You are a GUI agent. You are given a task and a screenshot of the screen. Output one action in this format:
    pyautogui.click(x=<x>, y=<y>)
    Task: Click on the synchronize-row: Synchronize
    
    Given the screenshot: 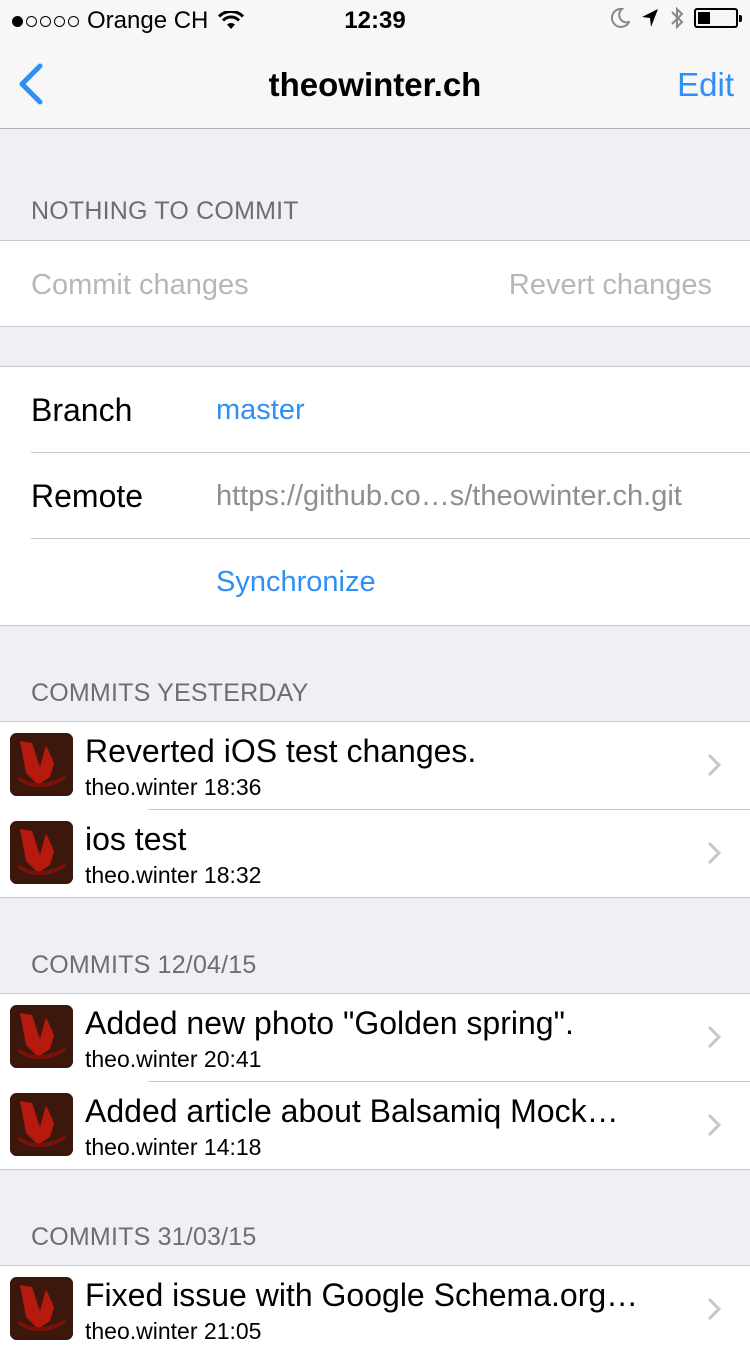 What is the action you would take?
    pyautogui.click(x=375, y=582)
    